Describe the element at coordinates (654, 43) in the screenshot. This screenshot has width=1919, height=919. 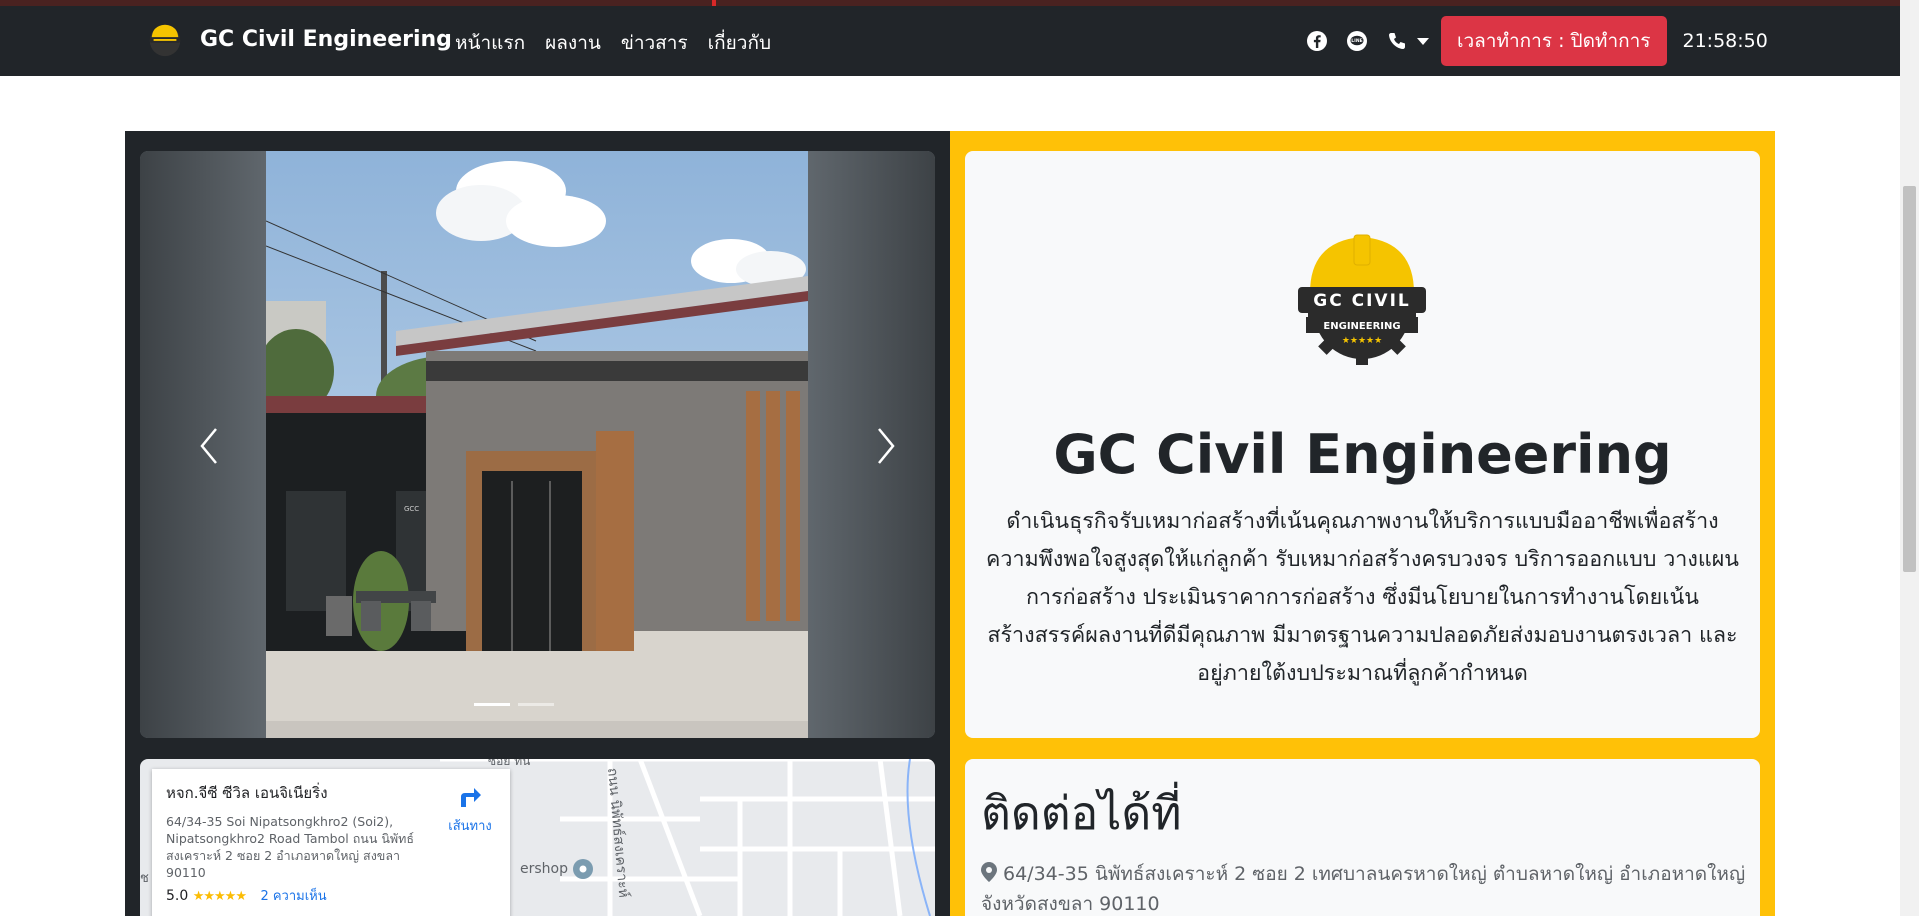
I see `nav-link-news: ข่าวสาร` at that location.